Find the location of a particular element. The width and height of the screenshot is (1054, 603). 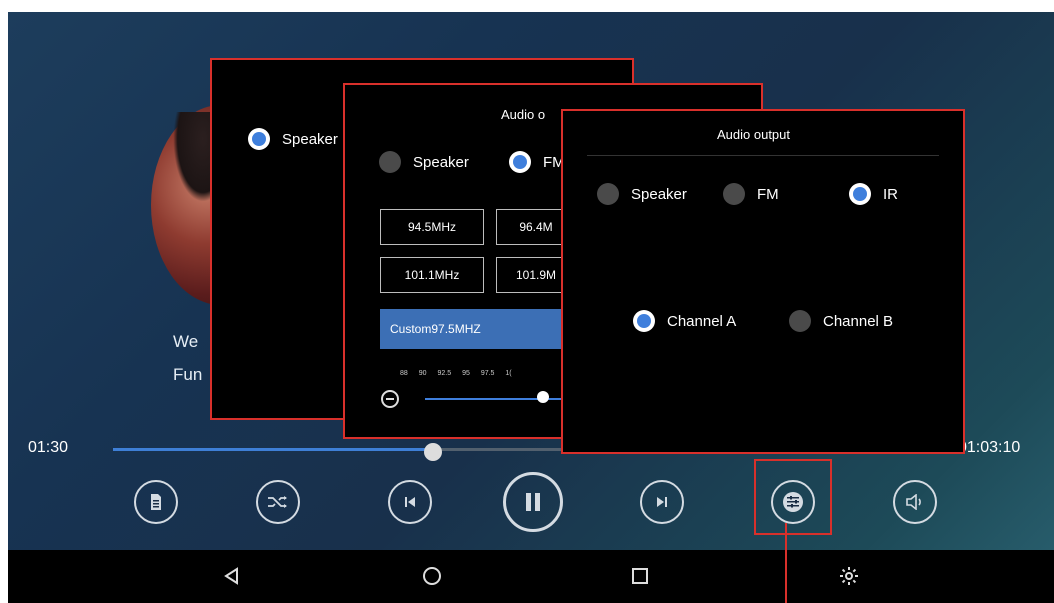

progress-fill is located at coordinates (273, 449).